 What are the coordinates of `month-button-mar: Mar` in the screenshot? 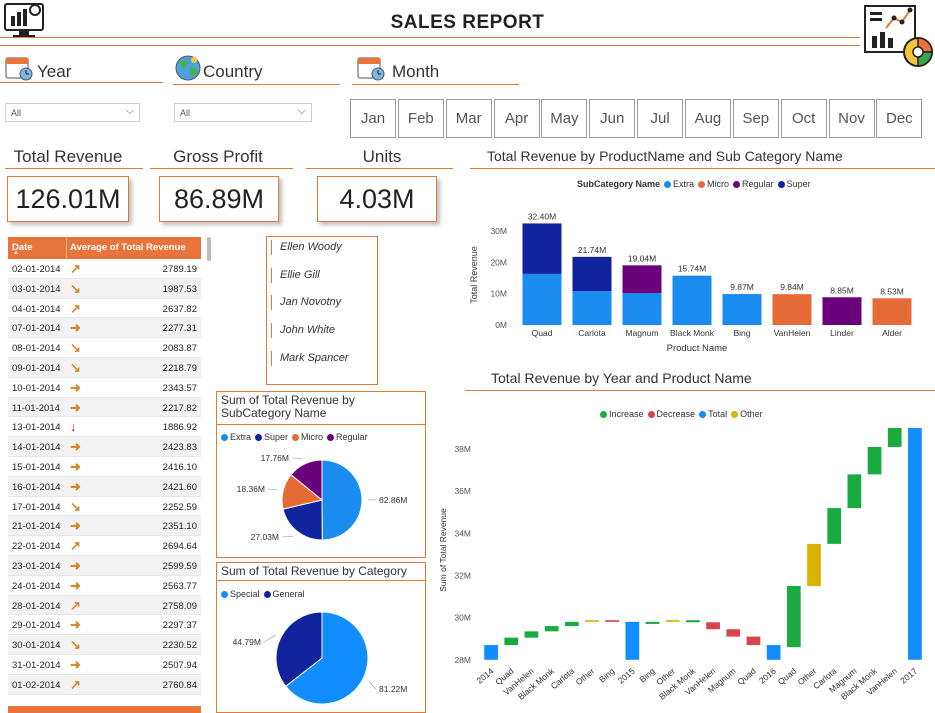 It's located at (468, 118).